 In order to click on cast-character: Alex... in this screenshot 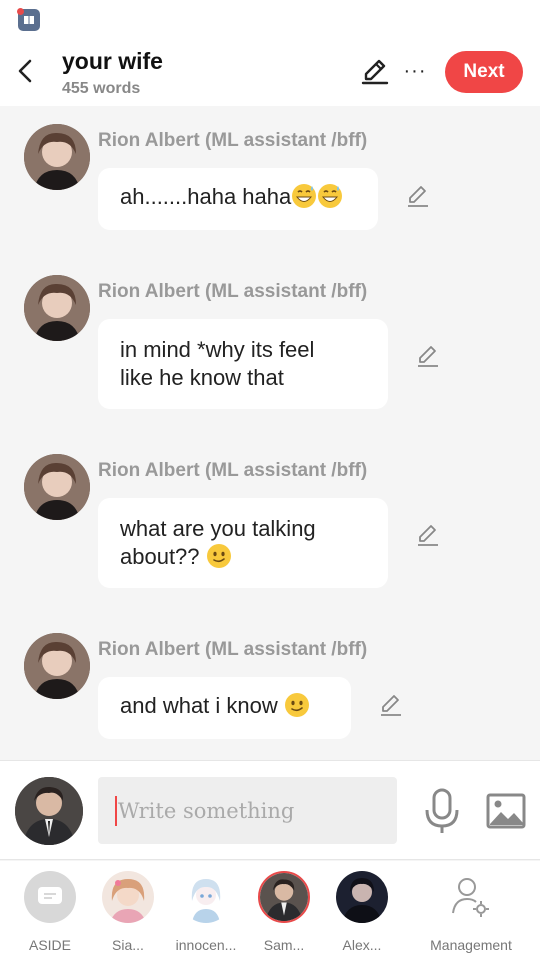, I will do `click(362, 912)`.